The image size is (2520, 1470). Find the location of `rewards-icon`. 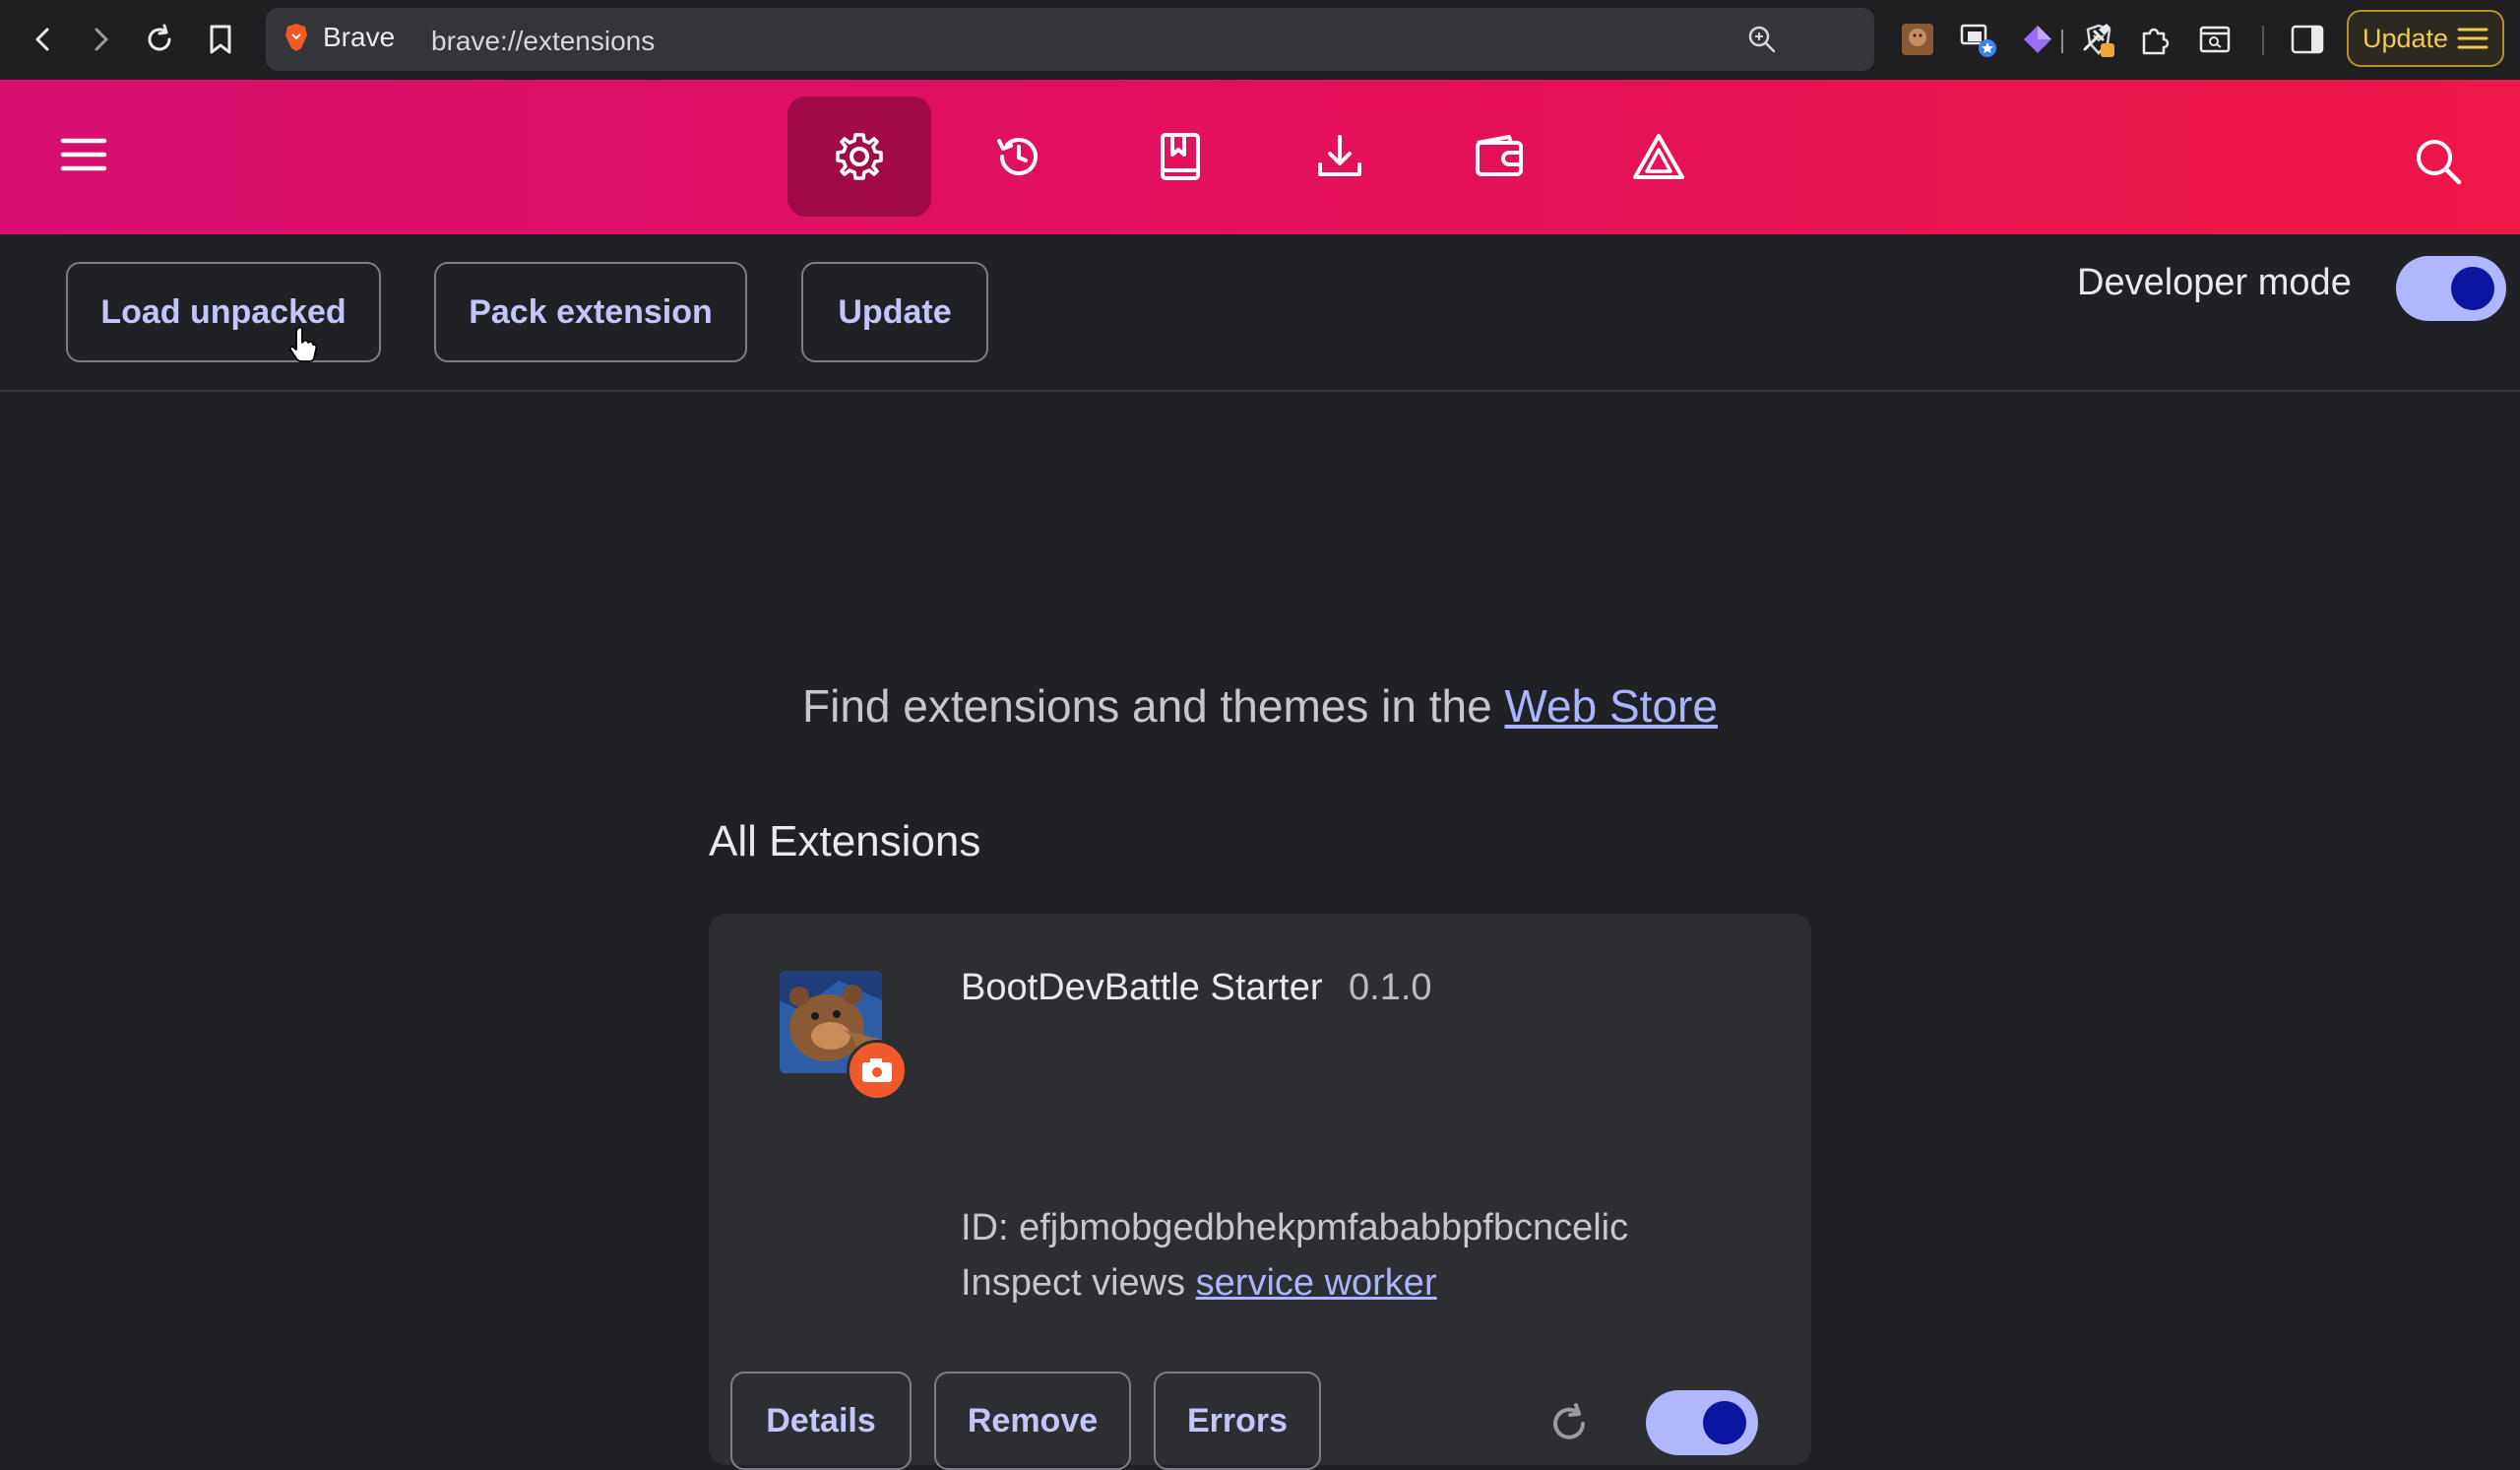

rewards-icon is located at coordinates (1658, 156).